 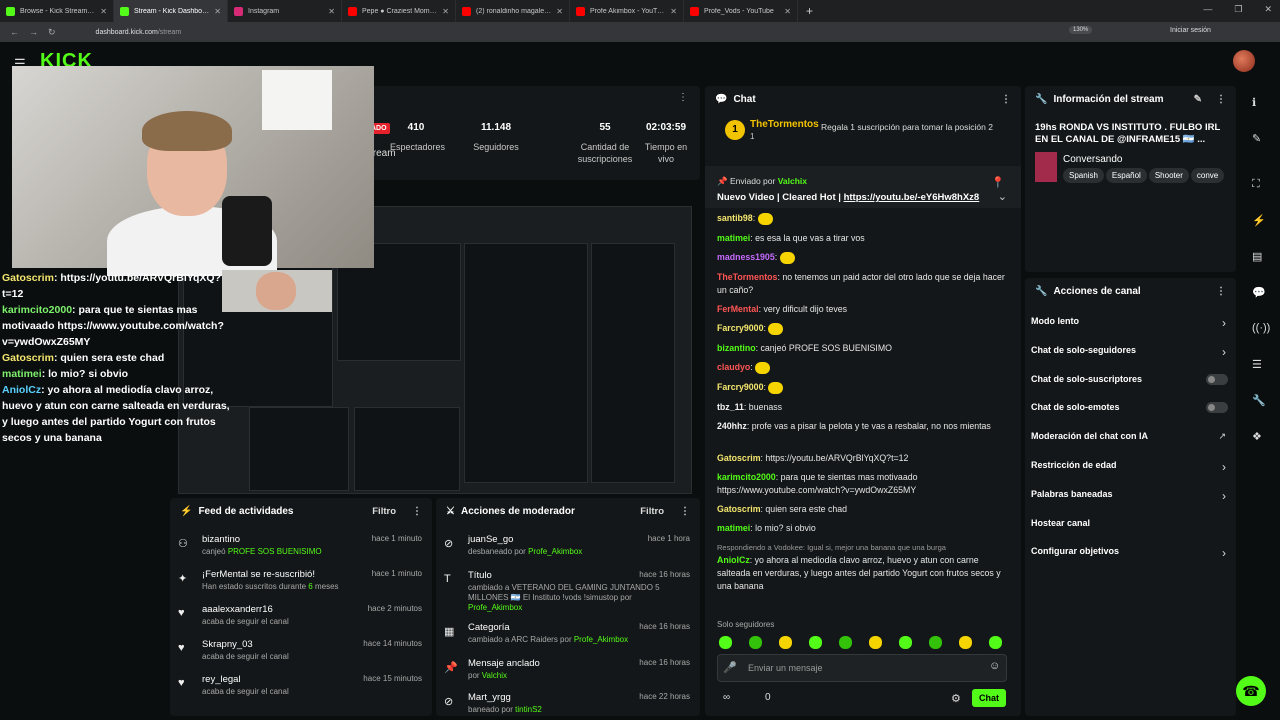 I want to click on mod-action-by: tintinS2, so click(x=528, y=709).